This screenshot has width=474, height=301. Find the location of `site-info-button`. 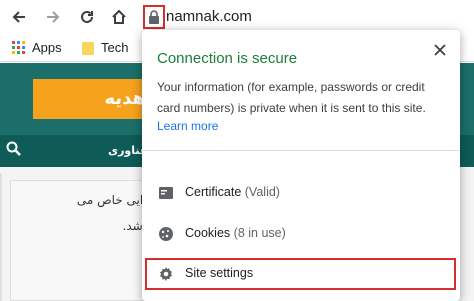

site-info-button is located at coordinates (154, 17).